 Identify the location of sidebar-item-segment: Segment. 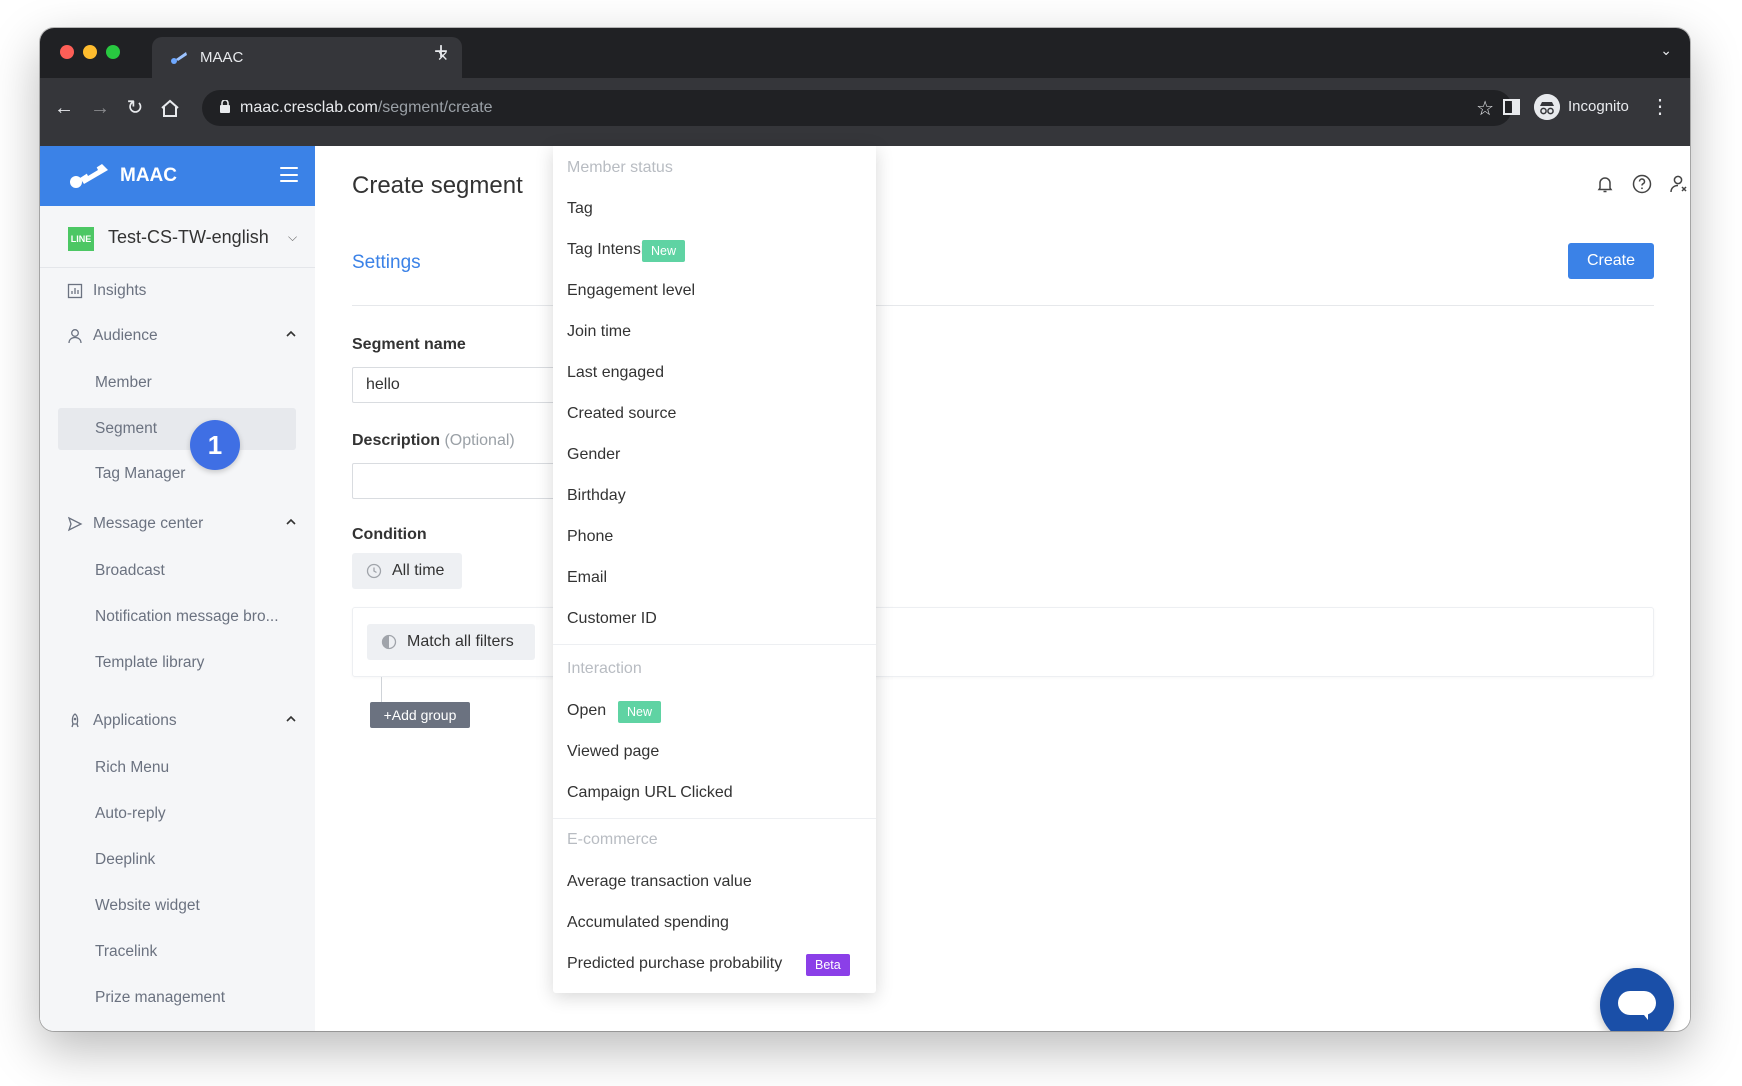
(177, 429).